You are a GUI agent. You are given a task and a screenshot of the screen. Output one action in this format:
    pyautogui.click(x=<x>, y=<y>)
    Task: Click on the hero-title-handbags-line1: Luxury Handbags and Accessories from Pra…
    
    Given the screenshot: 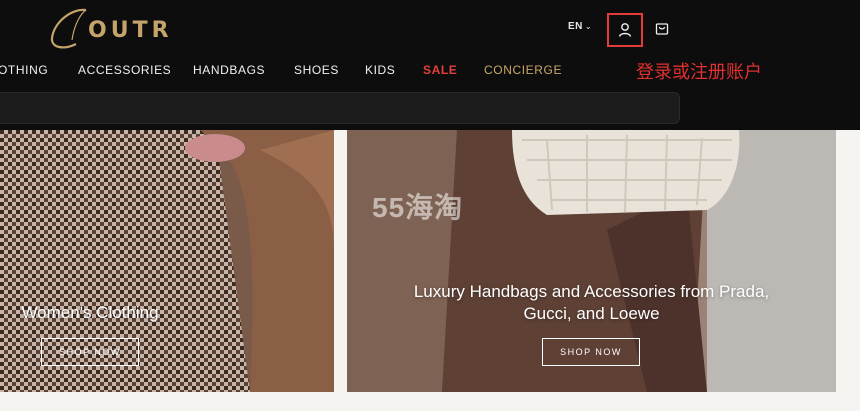 What is the action you would take?
    pyautogui.click(x=591, y=291)
    